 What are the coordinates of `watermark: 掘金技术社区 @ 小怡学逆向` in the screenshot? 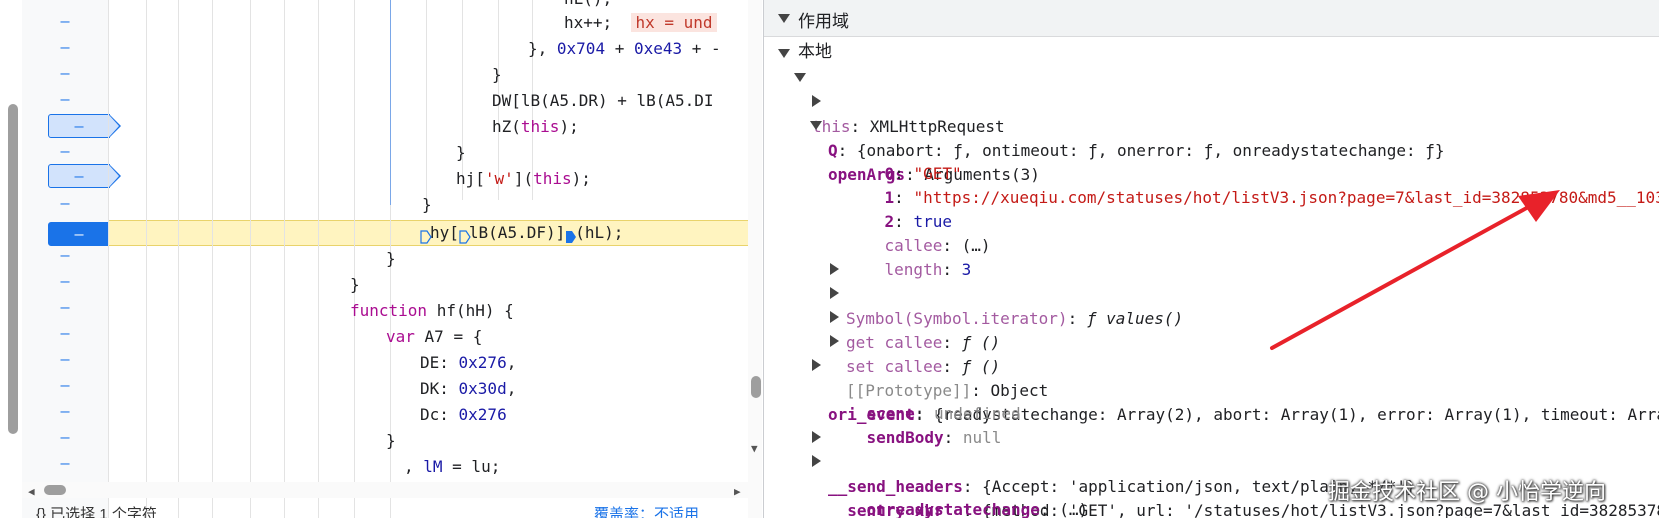 It's located at (1467, 492).